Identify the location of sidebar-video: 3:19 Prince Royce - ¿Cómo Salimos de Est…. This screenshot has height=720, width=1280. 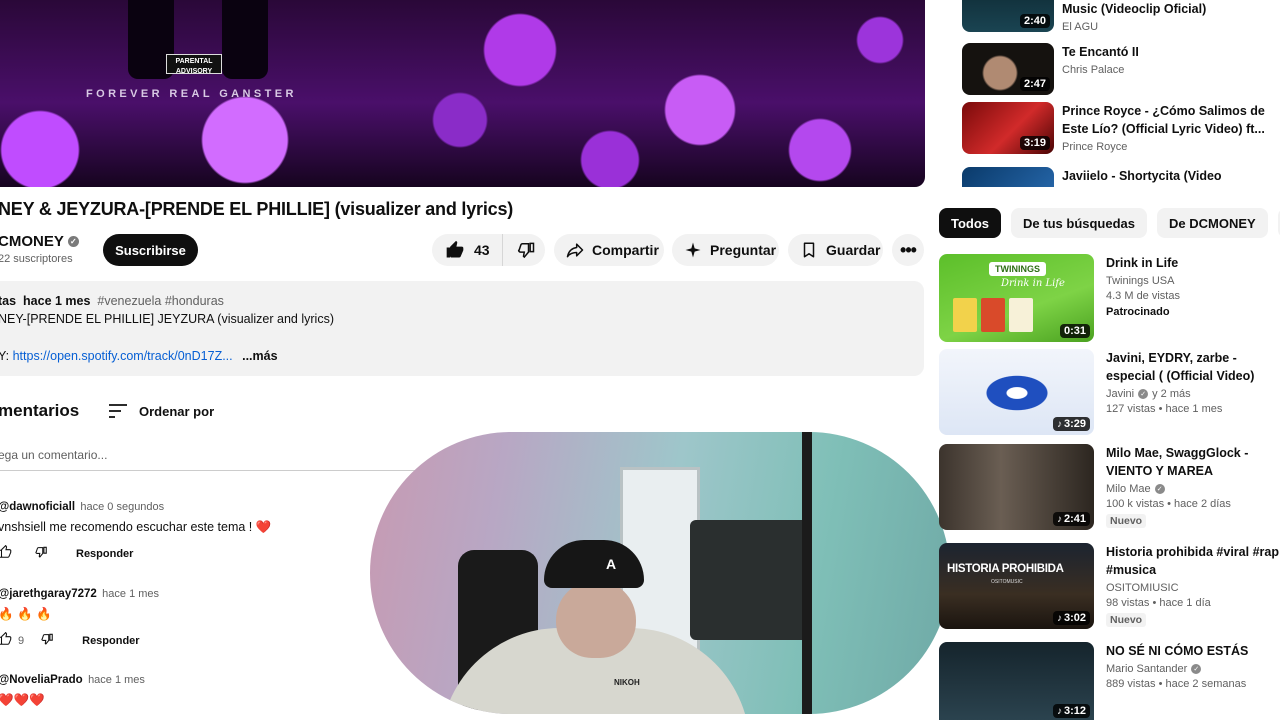
(1121, 128).